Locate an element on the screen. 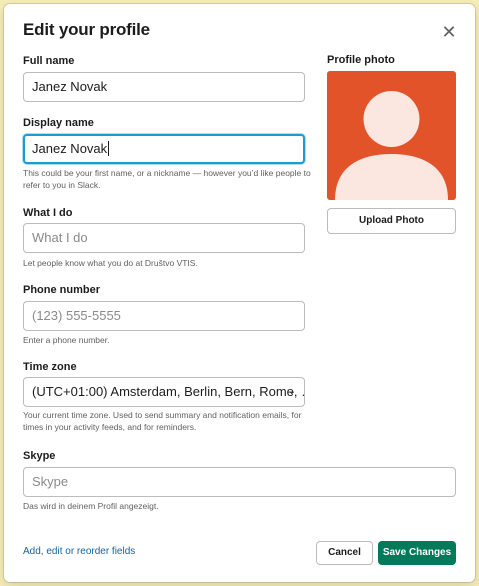 The image size is (479, 586). phone-placeholder: (123) 555-5555 is located at coordinates (76, 315).